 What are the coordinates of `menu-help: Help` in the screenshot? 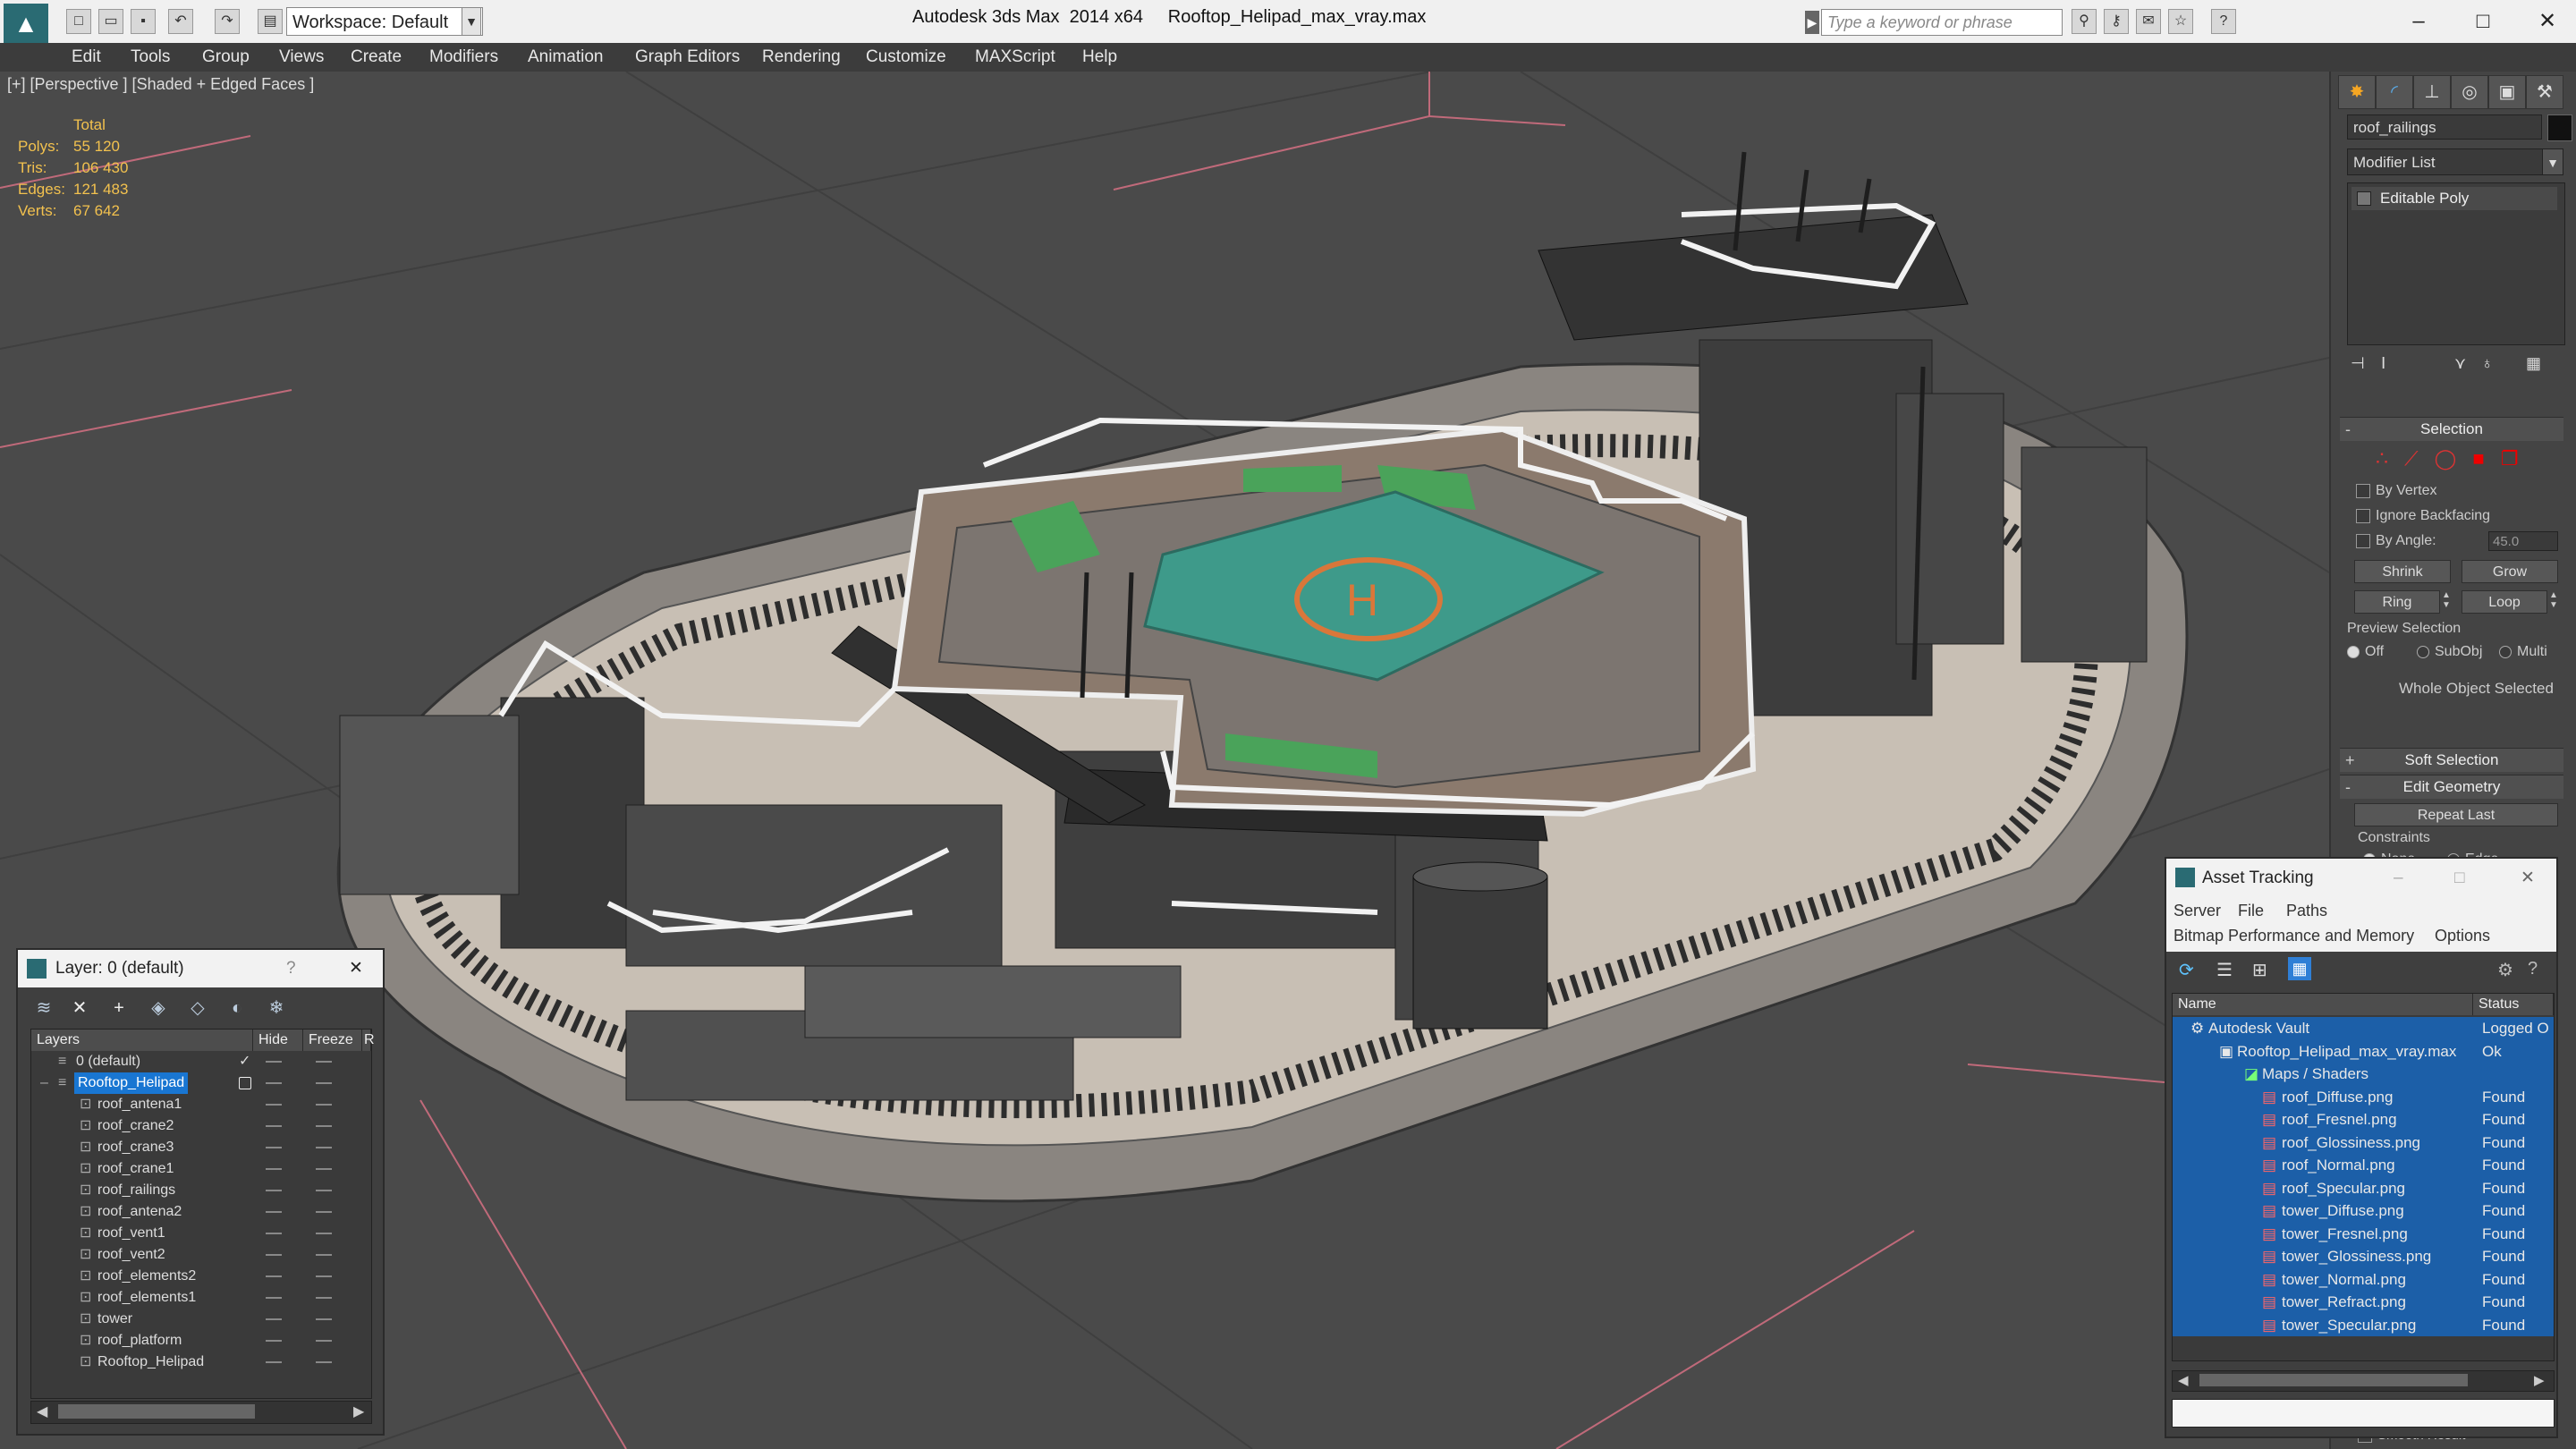 It's located at (1099, 57).